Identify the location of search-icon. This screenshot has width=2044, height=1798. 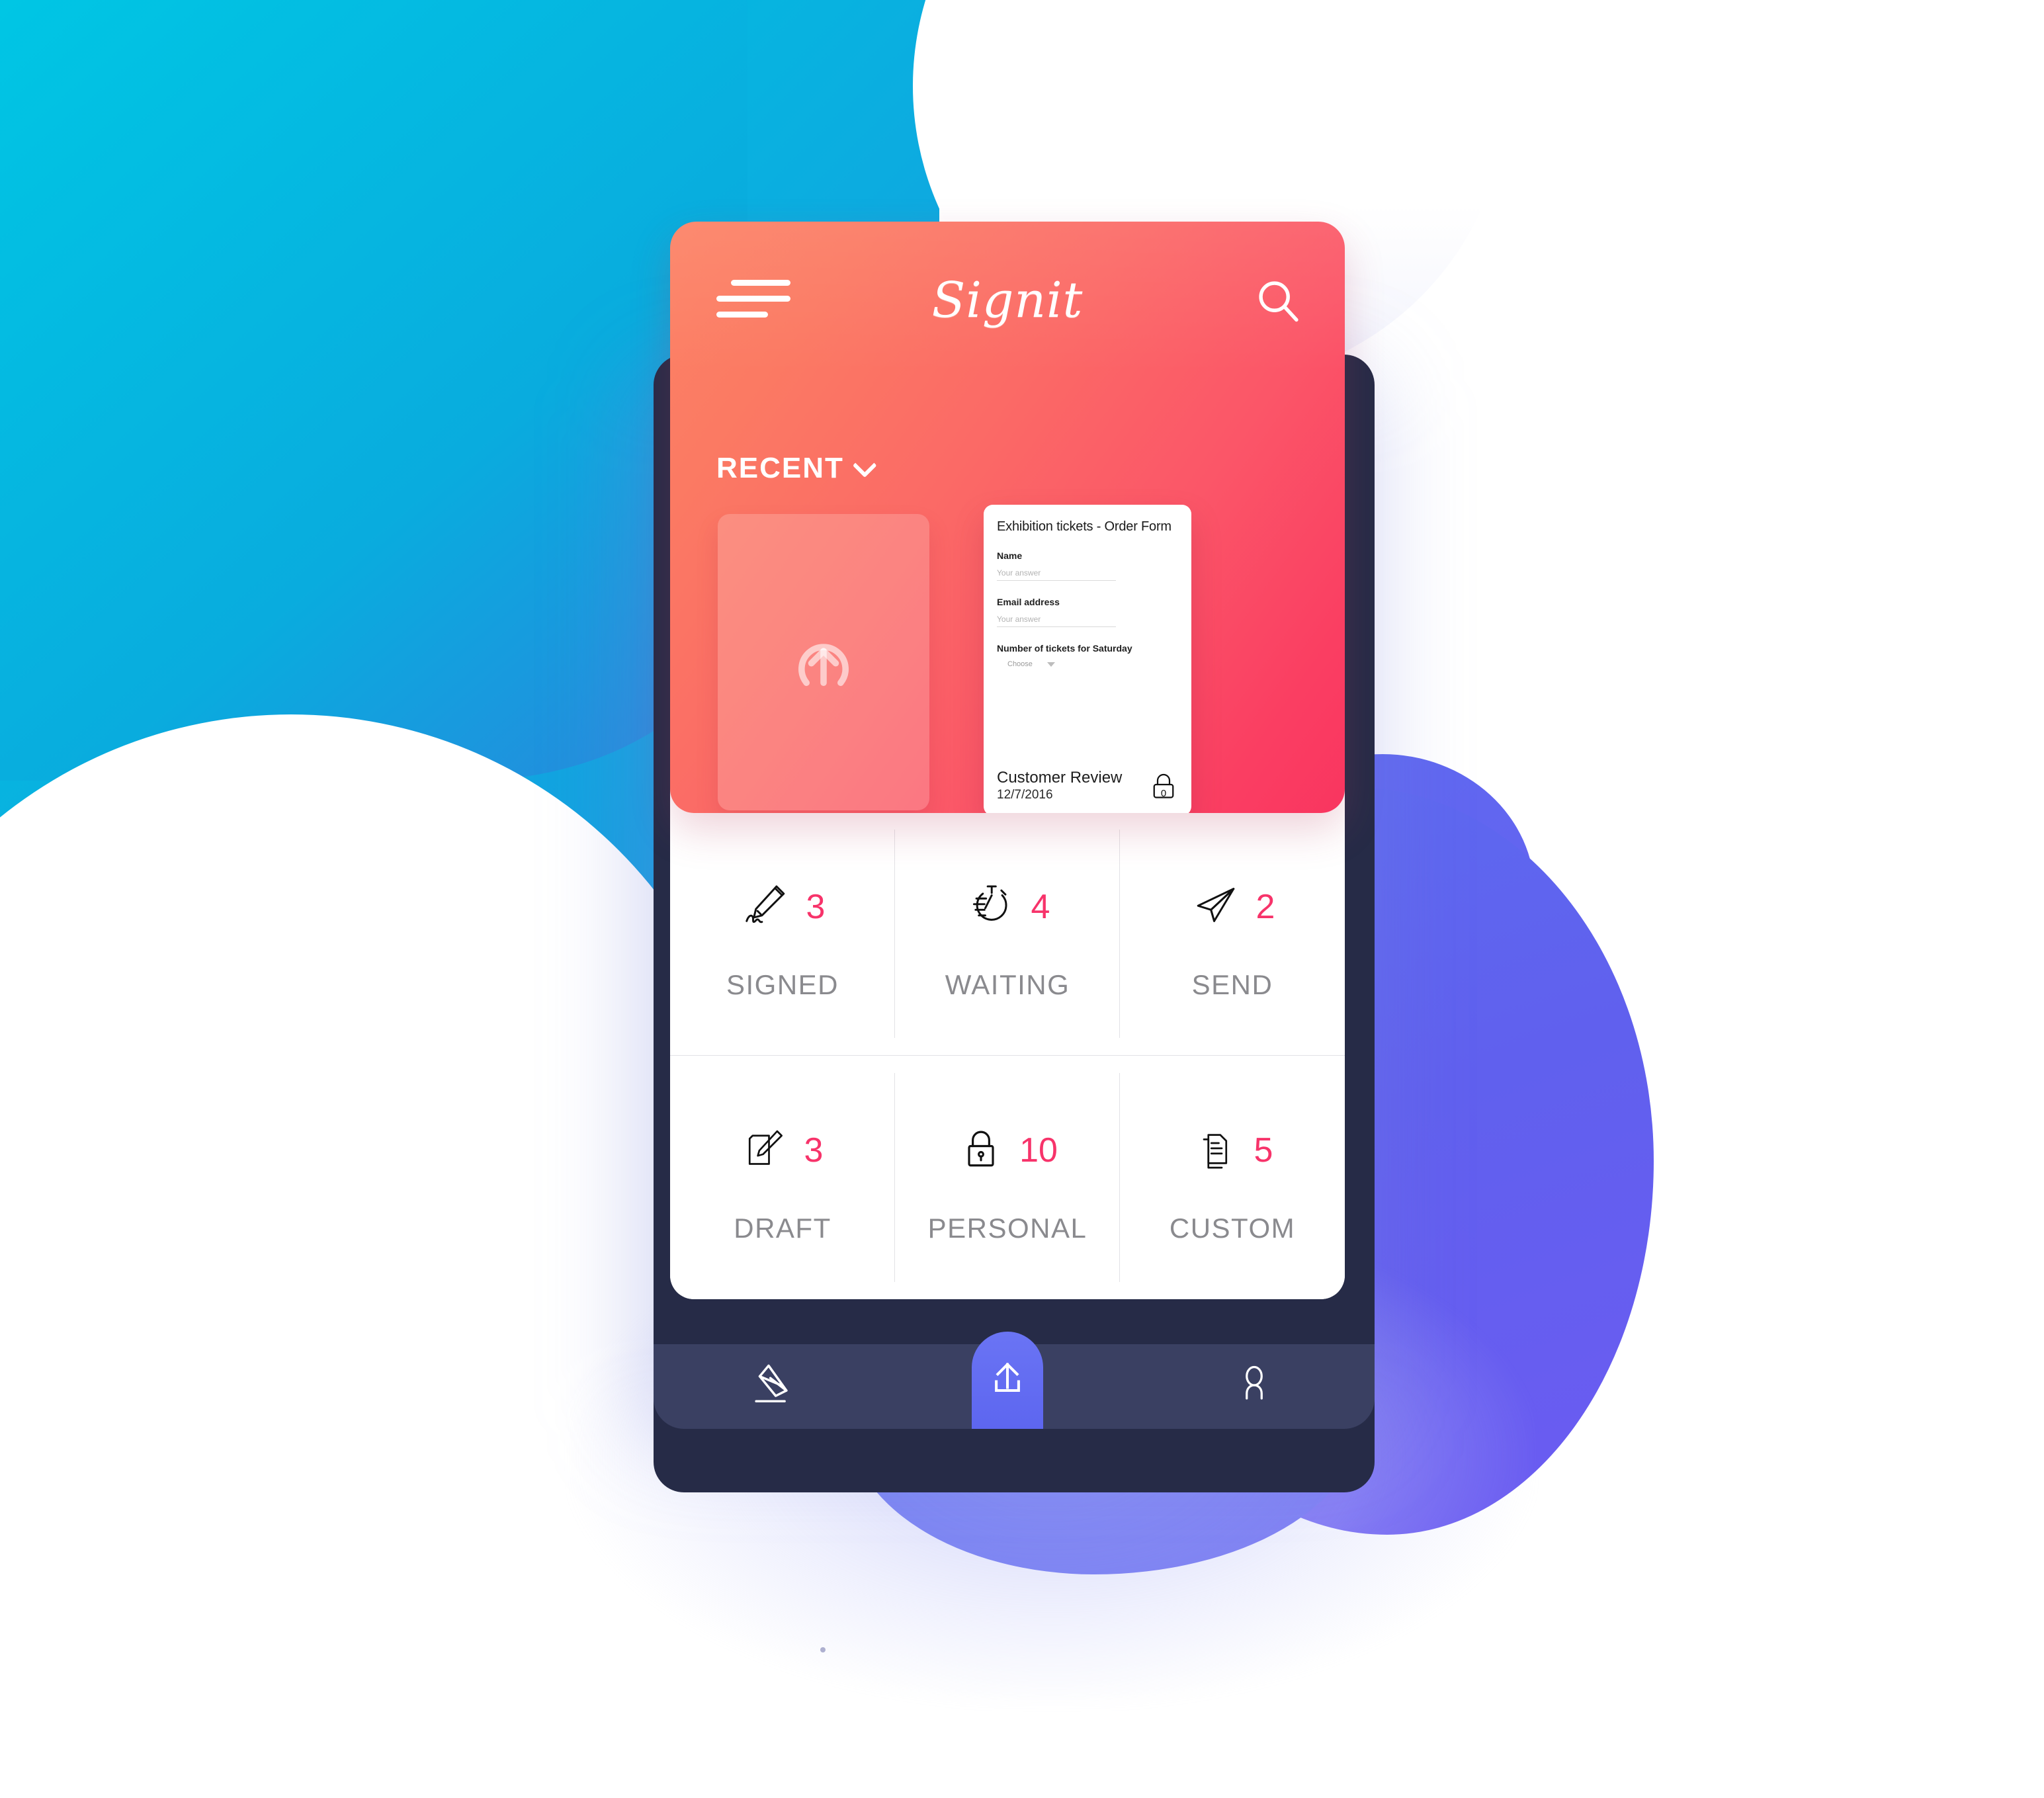
(1279, 301).